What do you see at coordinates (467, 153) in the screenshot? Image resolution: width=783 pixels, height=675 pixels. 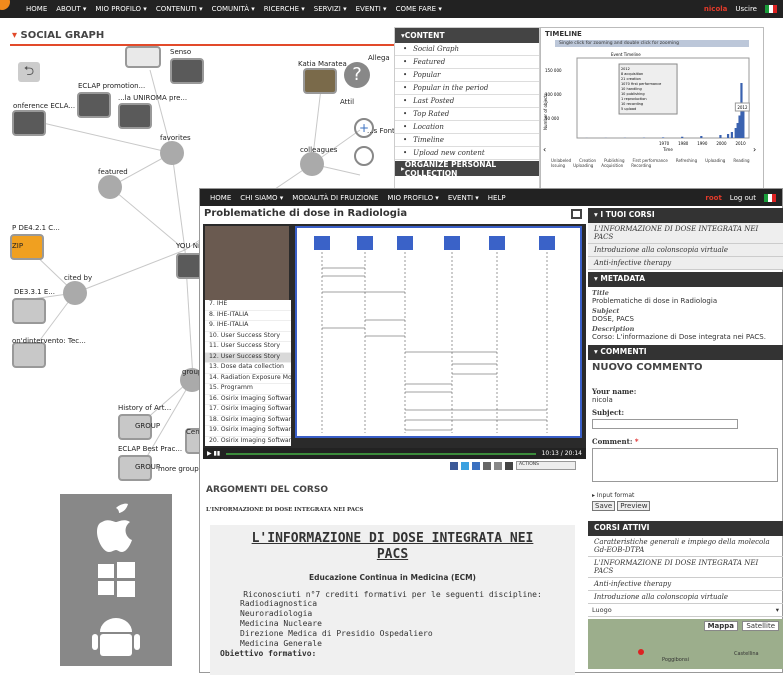 I see `content-menu-item: Upload new content` at bounding box center [467, 153].